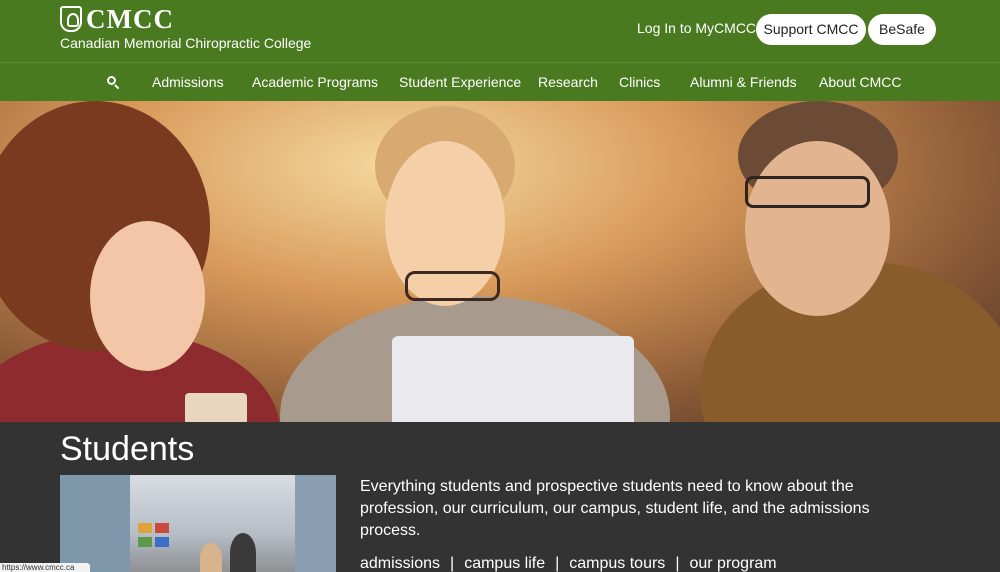  I want to click on search-icon, so click(113, 83).